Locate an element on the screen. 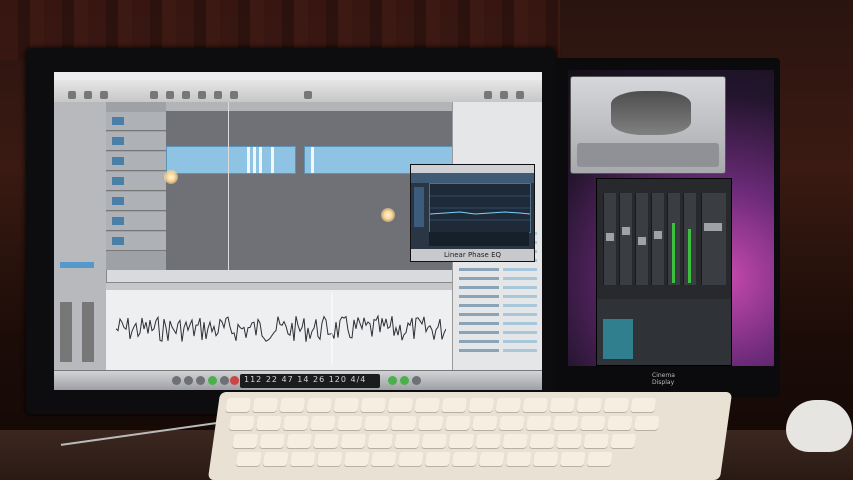 The width and height of the screenshot is (853, 480). synth-plugin-window is located at coordinates (648, 125).